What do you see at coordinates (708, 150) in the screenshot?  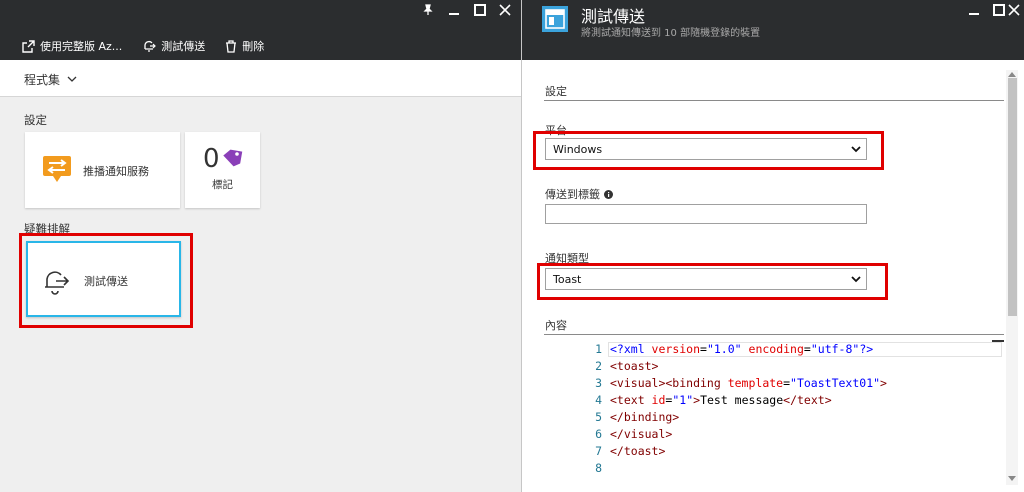 I see `highlight-platform` at bounding box center [708, 150].